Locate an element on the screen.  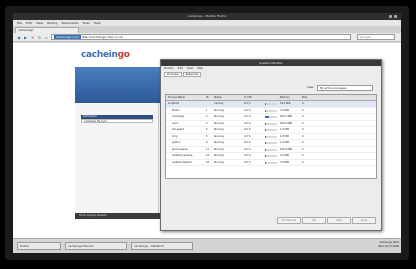
dialog-menu-edit: Edit is located at coordinates (180, 68).